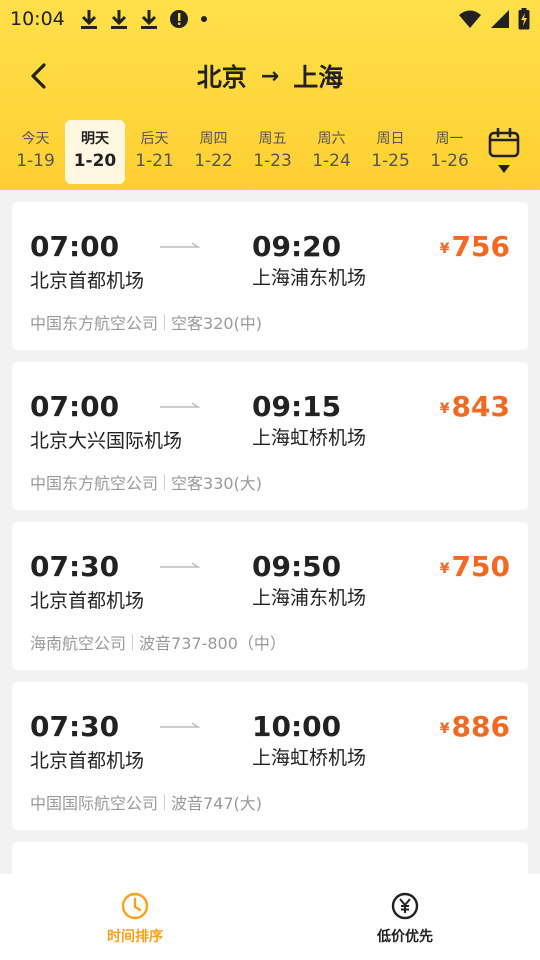 The width and height of the screenshot is (540, 960). I want to click on price-value: 750, so click(480, 566).